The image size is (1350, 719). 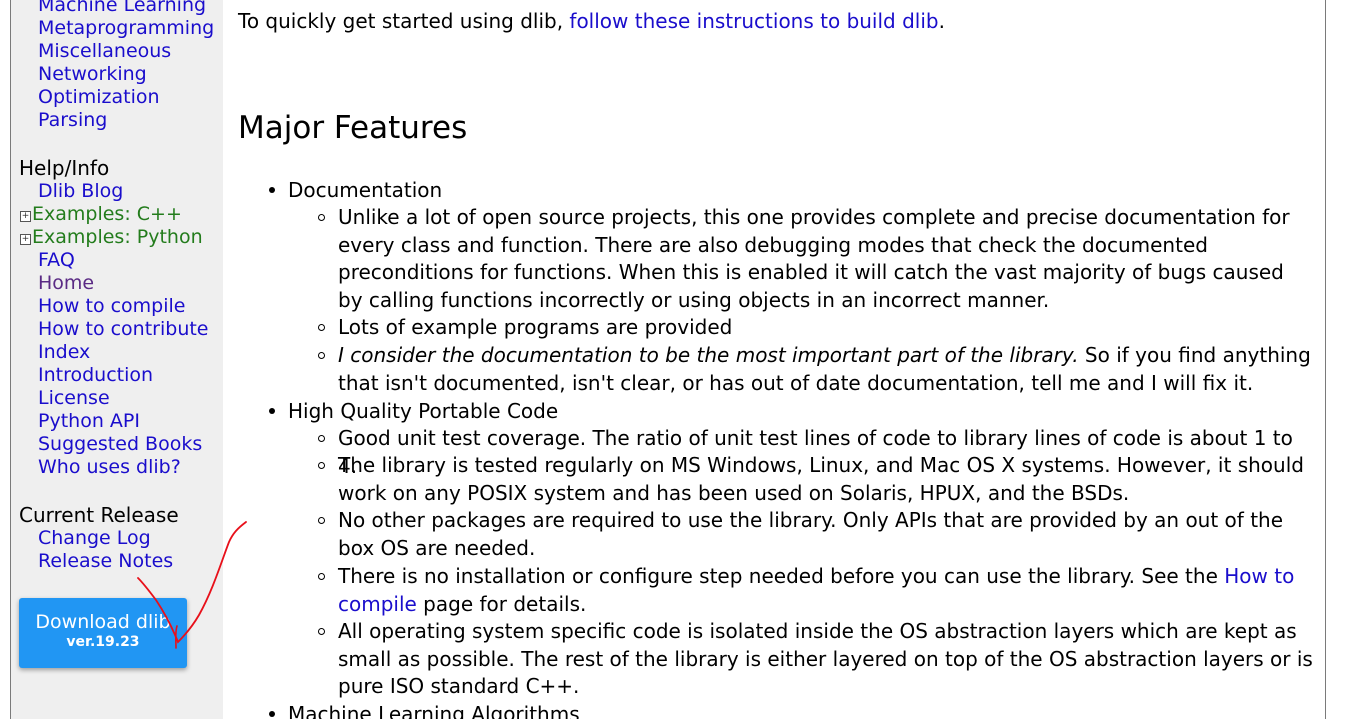 I want to click on sidebar-link-change-log: Change Log, so click(x=94, y=538).